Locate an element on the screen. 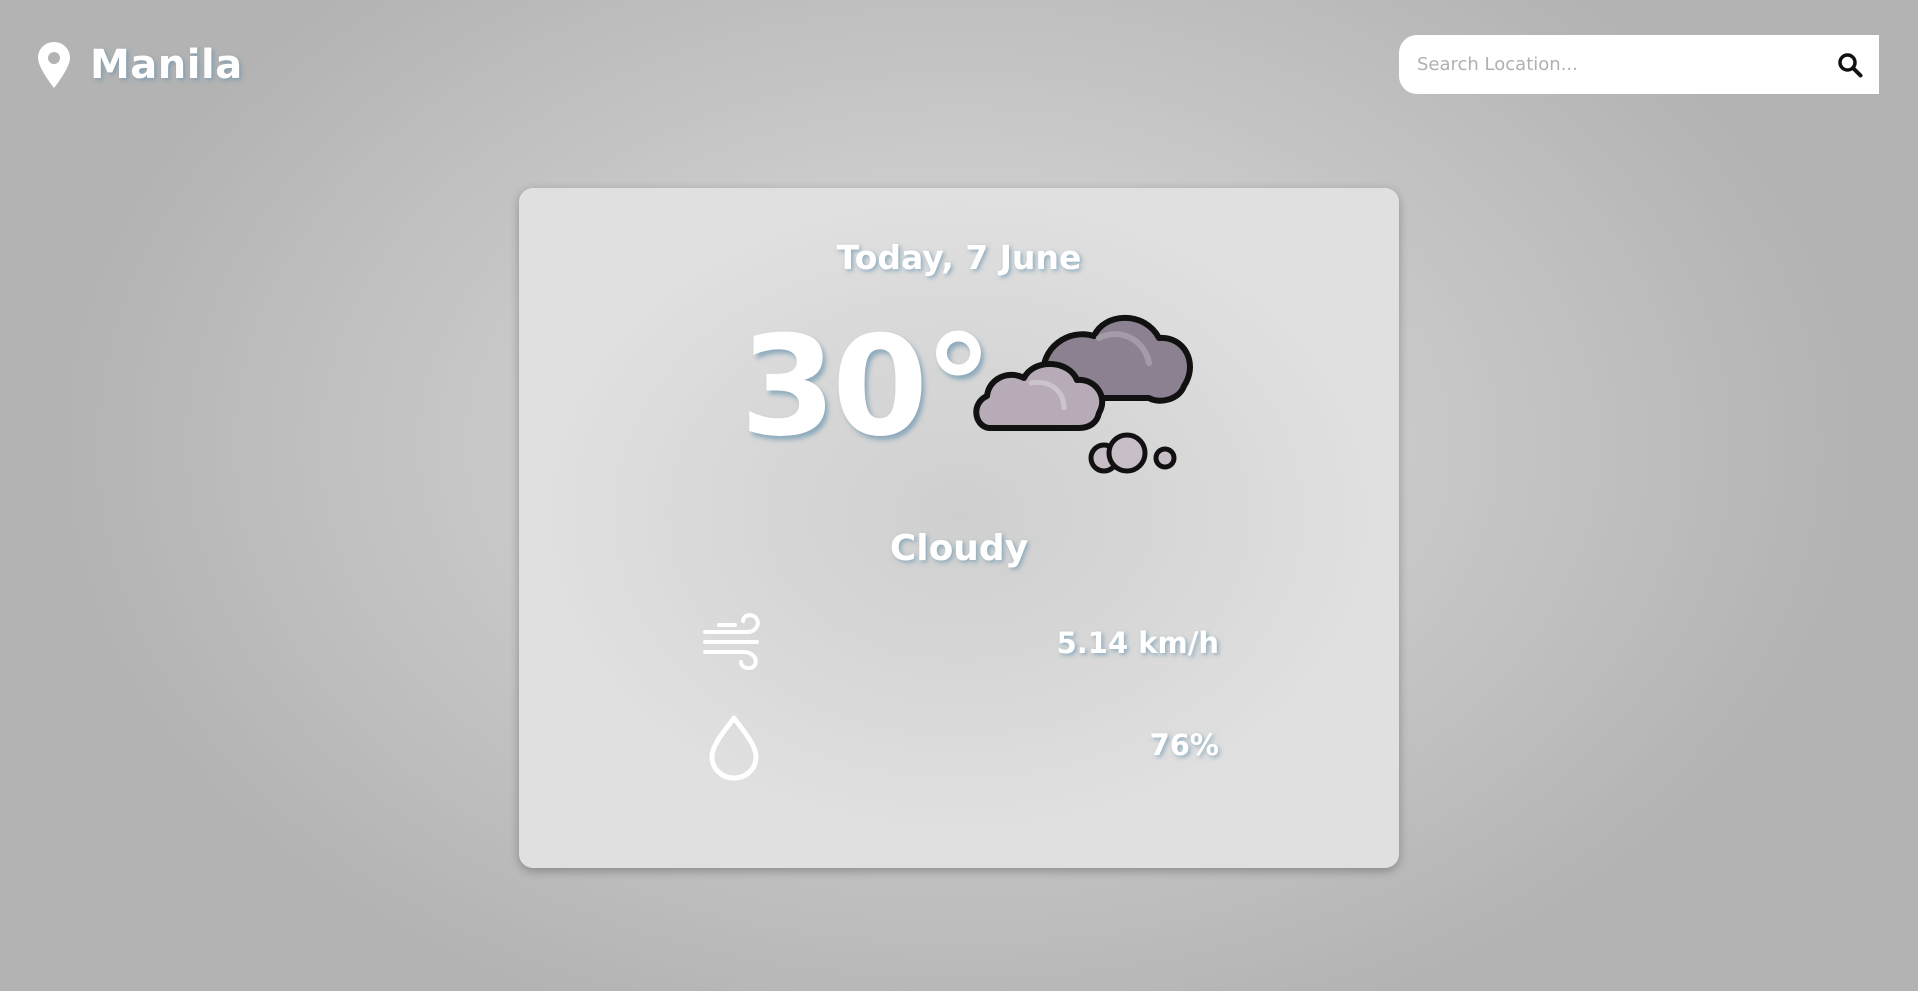 This screenshot has width=1918, height=991. weather-condition: Cloudy is located at coordinates (959, 548).